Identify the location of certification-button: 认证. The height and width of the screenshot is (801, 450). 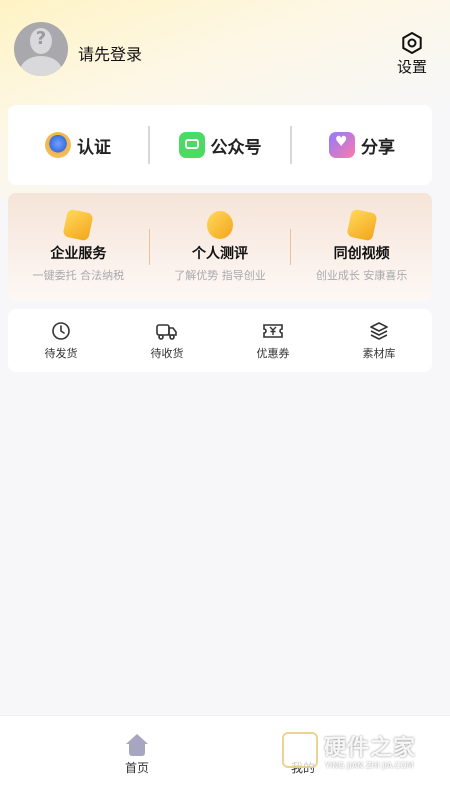
(78, 145).